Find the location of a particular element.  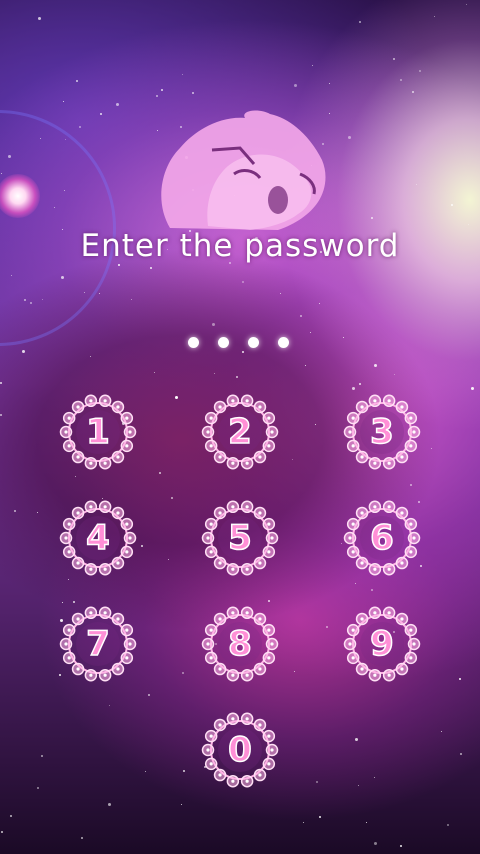

key-6-button: 6 is located at coordinates (382, 538).